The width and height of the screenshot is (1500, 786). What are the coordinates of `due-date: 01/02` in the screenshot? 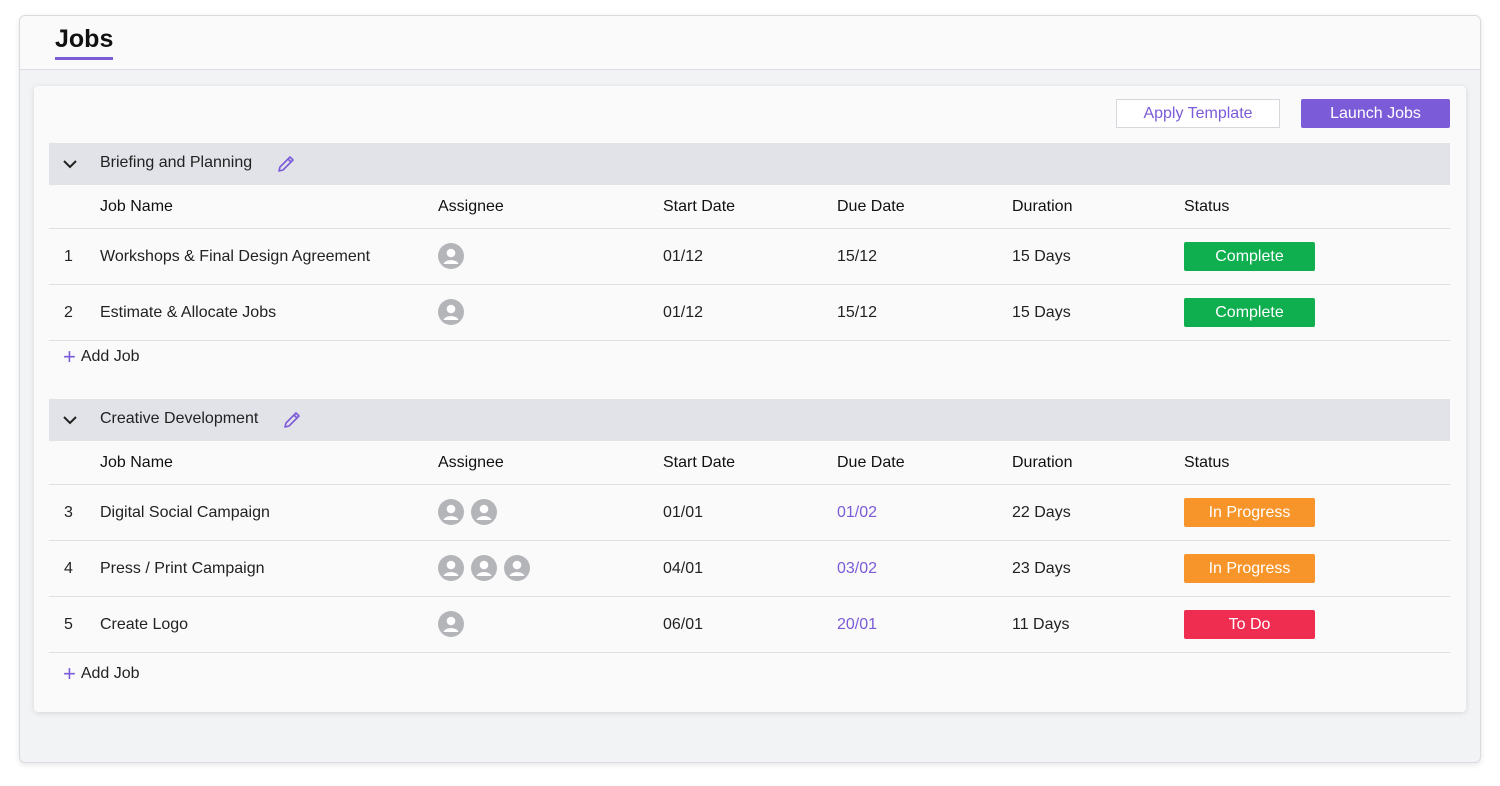 It's located at (857, 513).